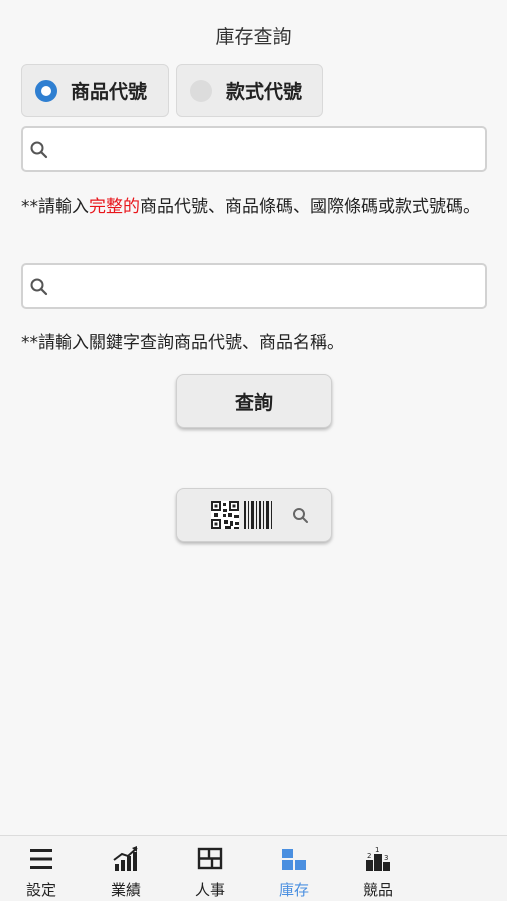 The image size is (507, 901). I want to click on radio-product-code: 商品代號, so click(95, 90).